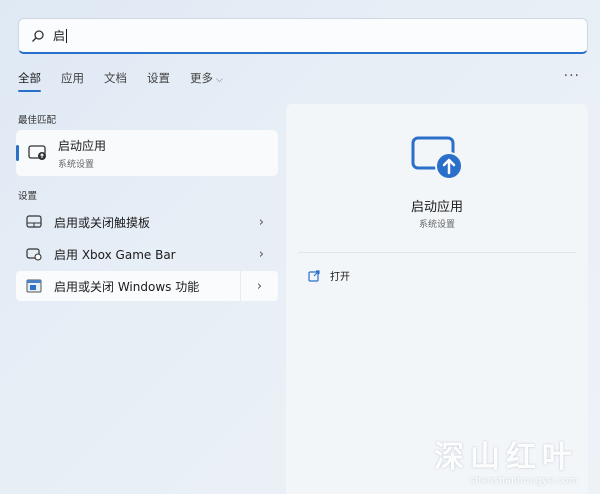 Image resolution: width=600 pixels, height=494 pixels. I want to click on best-match-title: 启动应用, so click(82, 145).